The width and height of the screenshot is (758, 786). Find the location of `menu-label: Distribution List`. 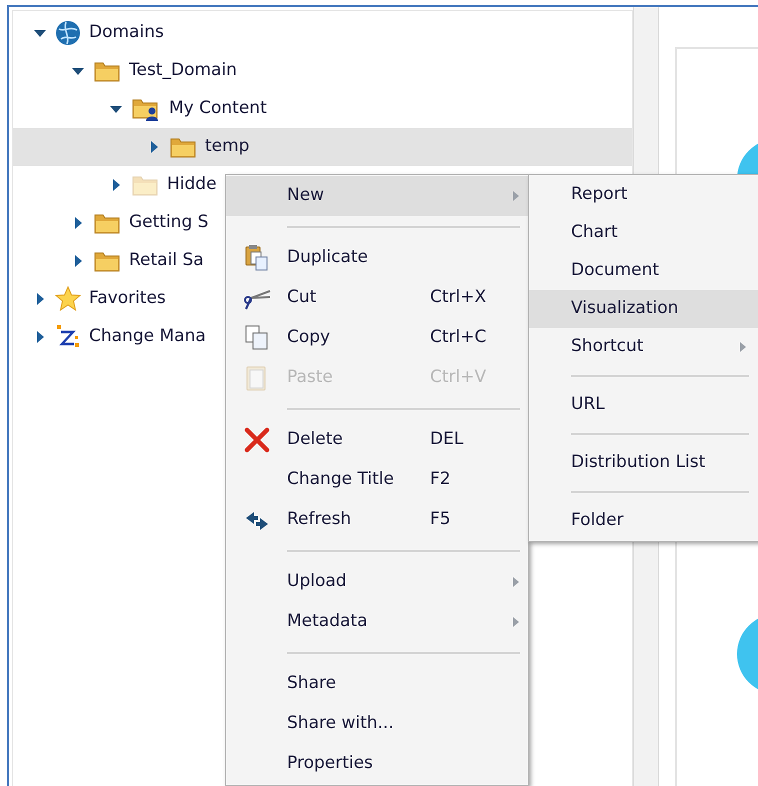

menu-label: Distribution List is located at coordinates (638, 462).